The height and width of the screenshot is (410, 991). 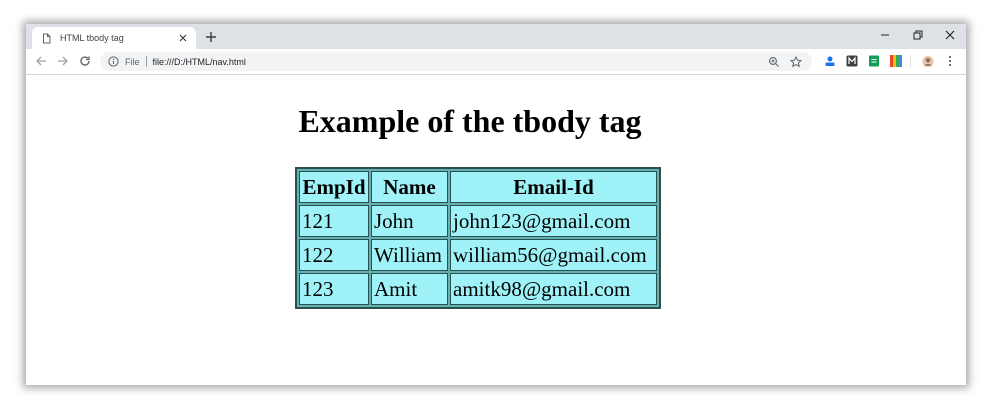 What do you see at coordinates (553, 221) in the screenshot?
I see `table-cell: john123@gmail.com` at bounding box center [553, 221].